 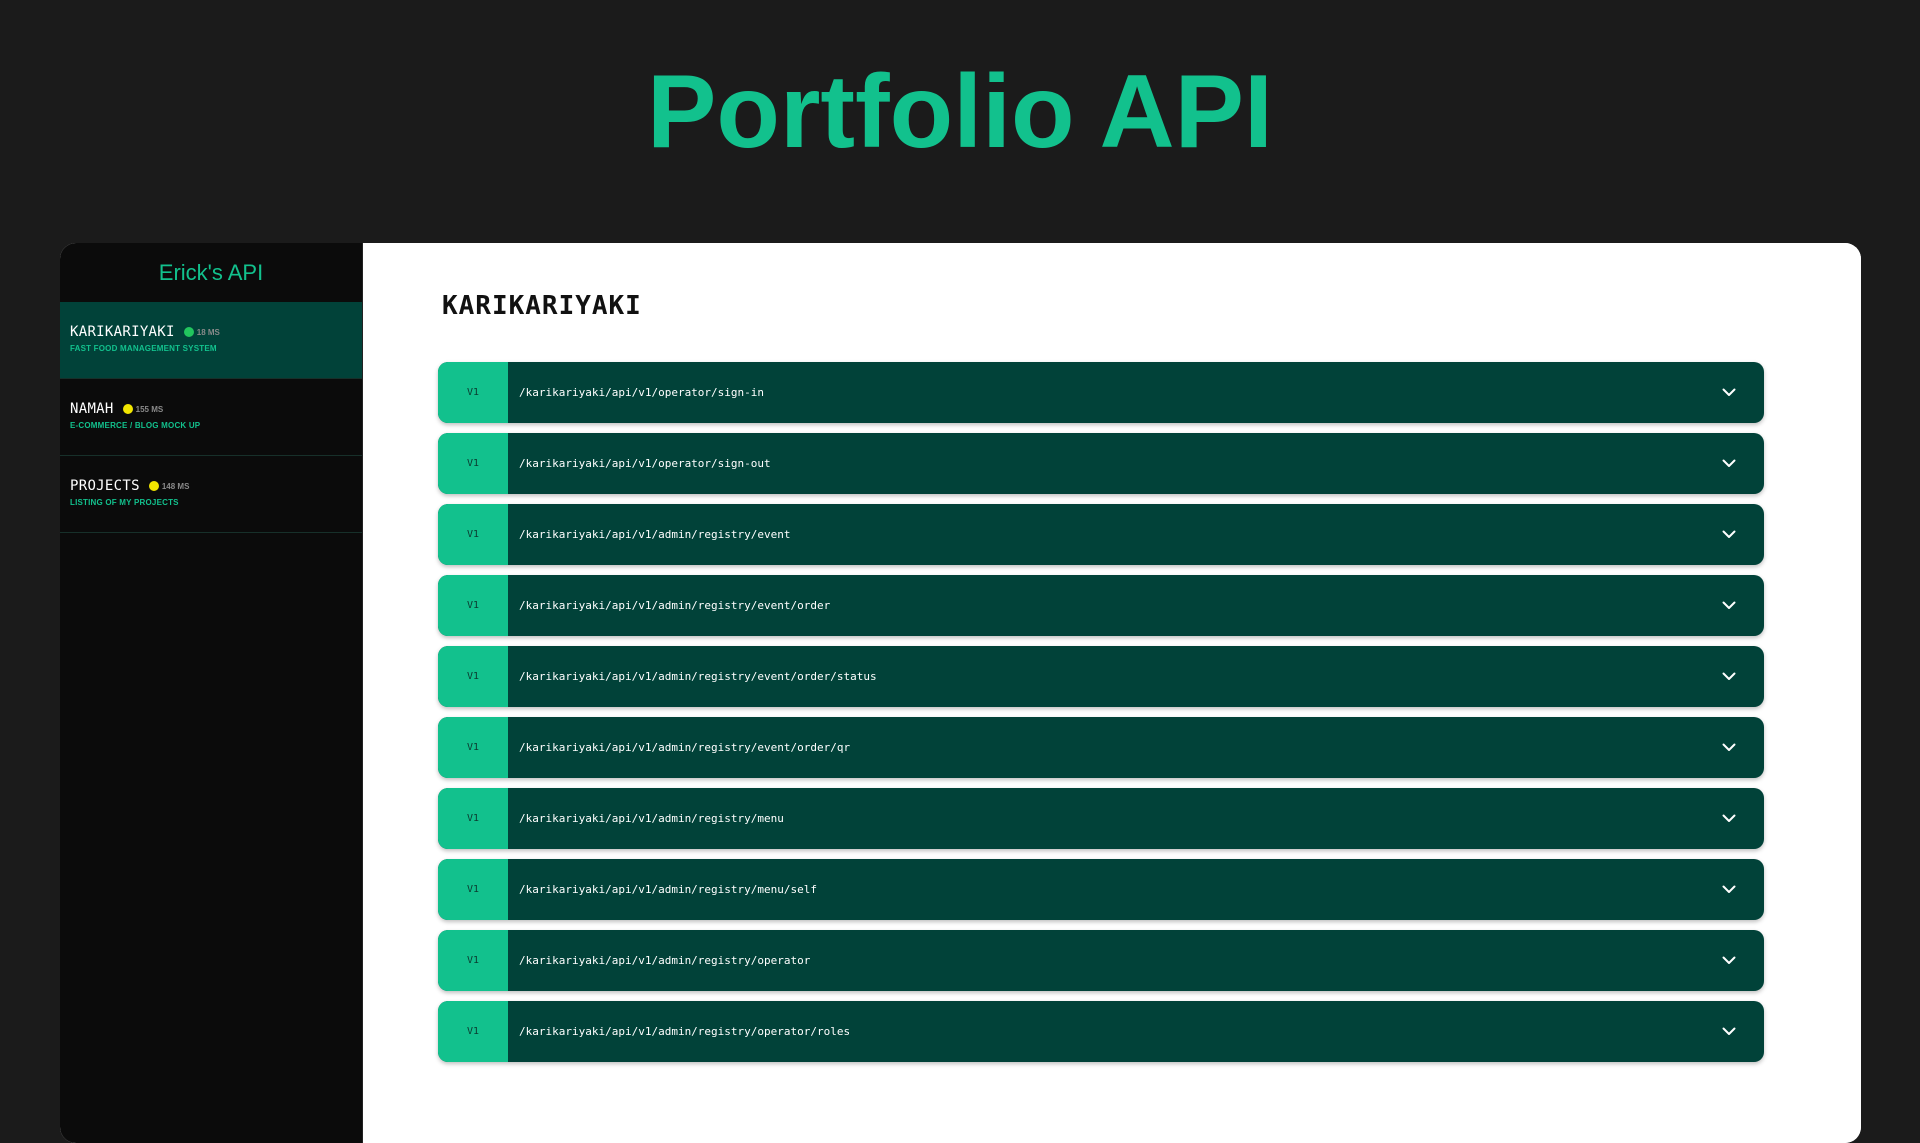 I want to click on sidebar-item-label: KARIKARIYAKI, so click(x=122, y=332).